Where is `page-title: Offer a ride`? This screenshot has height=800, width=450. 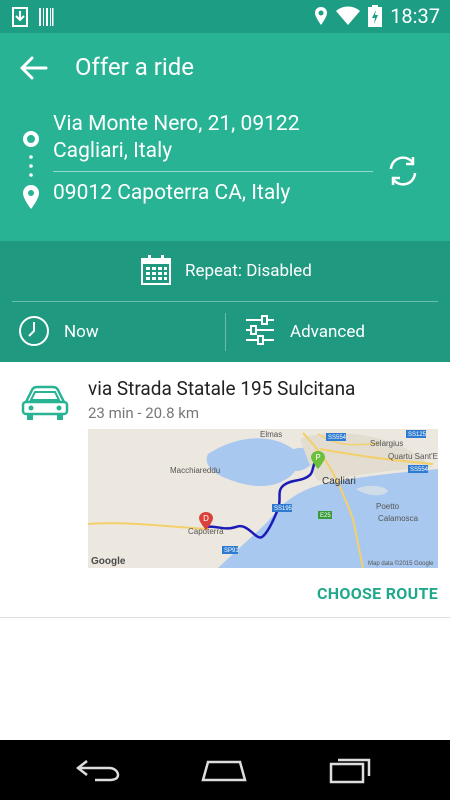 page-title: Offer a ride is located at coordinates (134, 67).